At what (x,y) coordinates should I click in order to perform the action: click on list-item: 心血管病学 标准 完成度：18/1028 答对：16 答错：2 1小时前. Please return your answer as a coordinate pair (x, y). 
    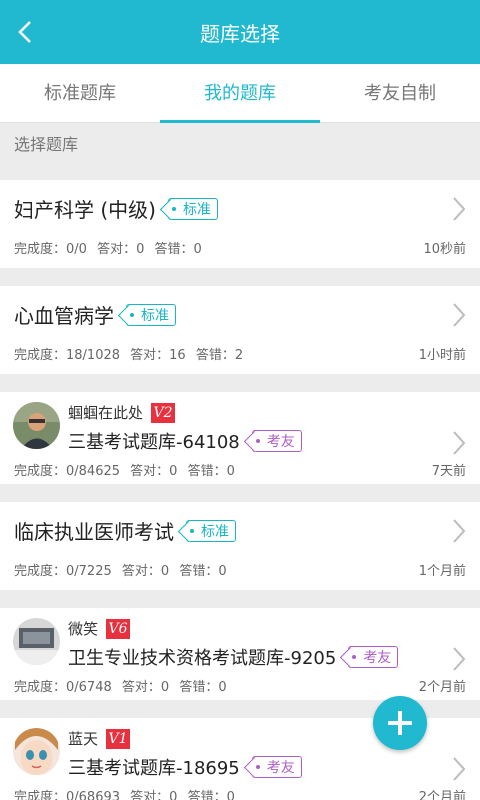
    Looking at the image, I should click on (240, 330).